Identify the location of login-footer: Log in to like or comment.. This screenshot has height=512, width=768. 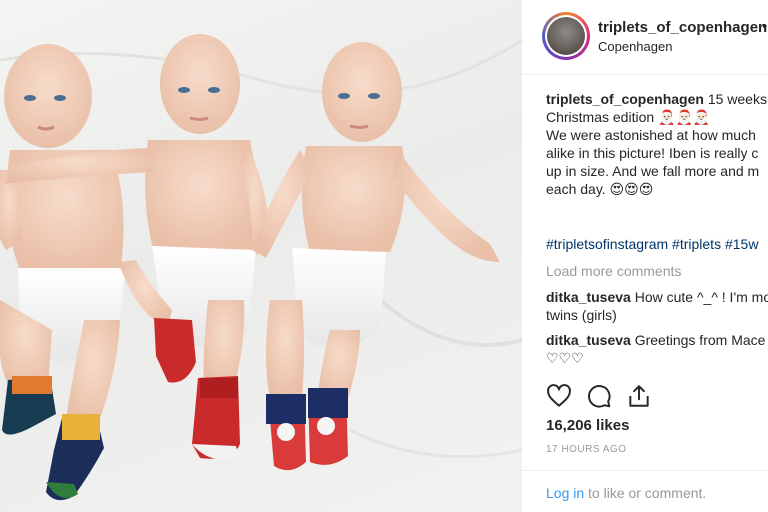
(645, 491).